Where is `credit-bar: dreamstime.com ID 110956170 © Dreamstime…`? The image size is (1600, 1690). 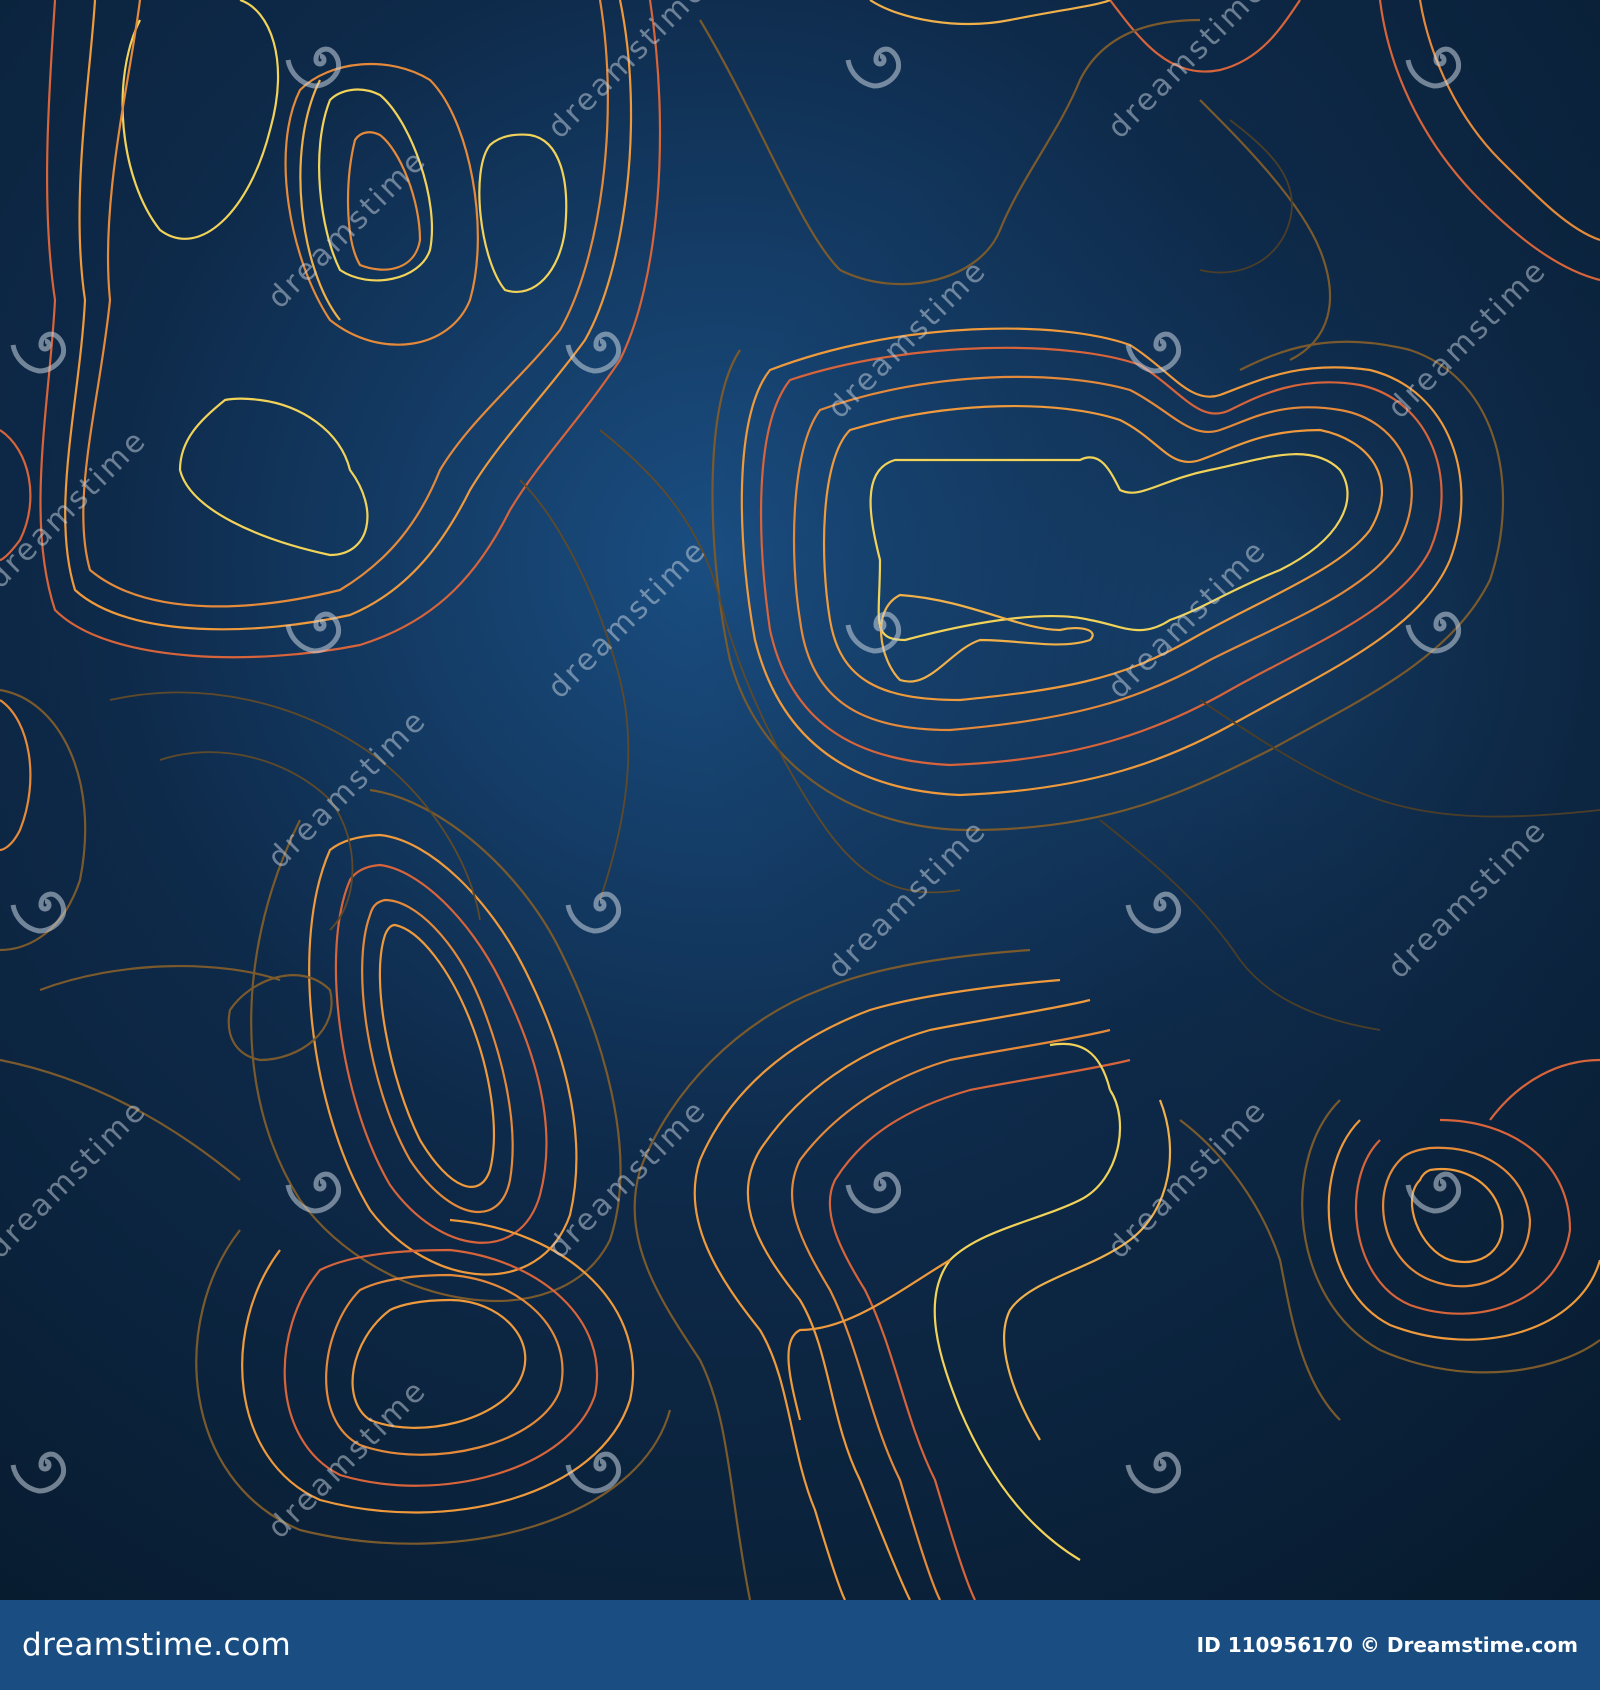
credit-bar: dreamstime.com ID 110956170 © Dreamstime… is located at coordinates (800, 1645).